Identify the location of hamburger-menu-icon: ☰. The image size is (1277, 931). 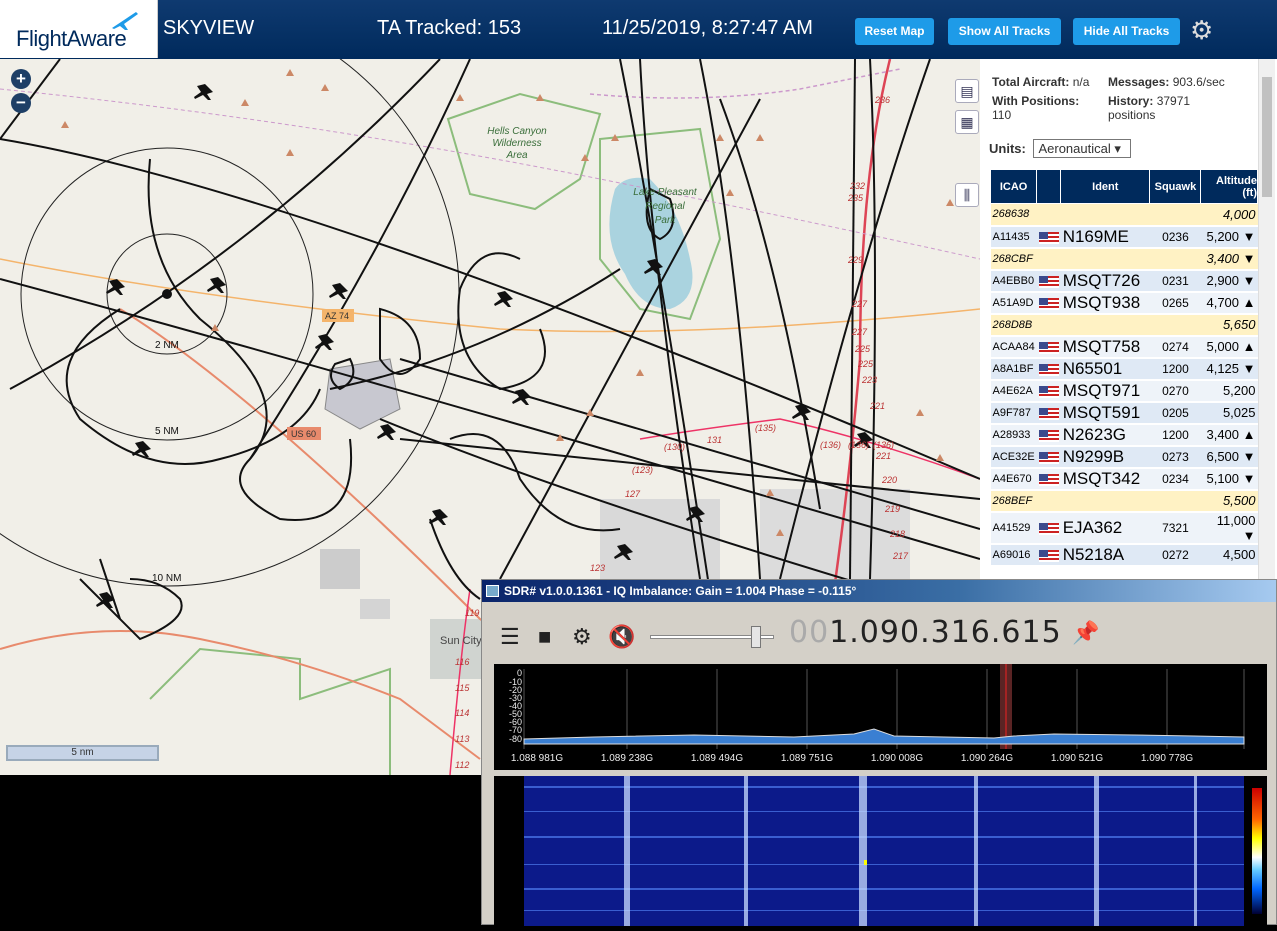
(510, 637).